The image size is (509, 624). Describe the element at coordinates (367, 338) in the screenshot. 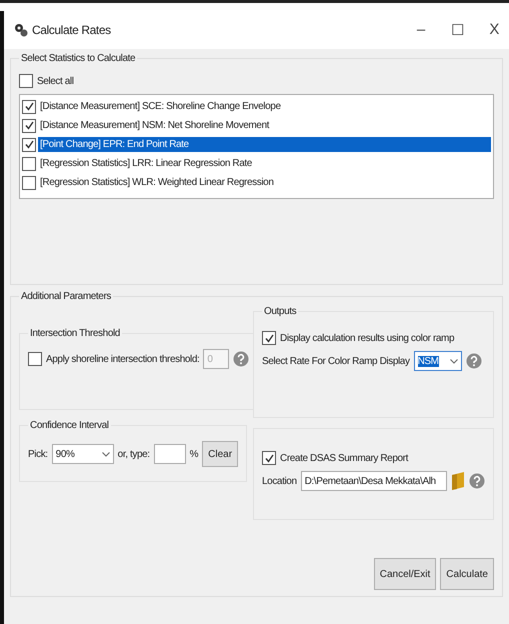

I see `checkbox-label: Display calculation results using color ramp` at that location.